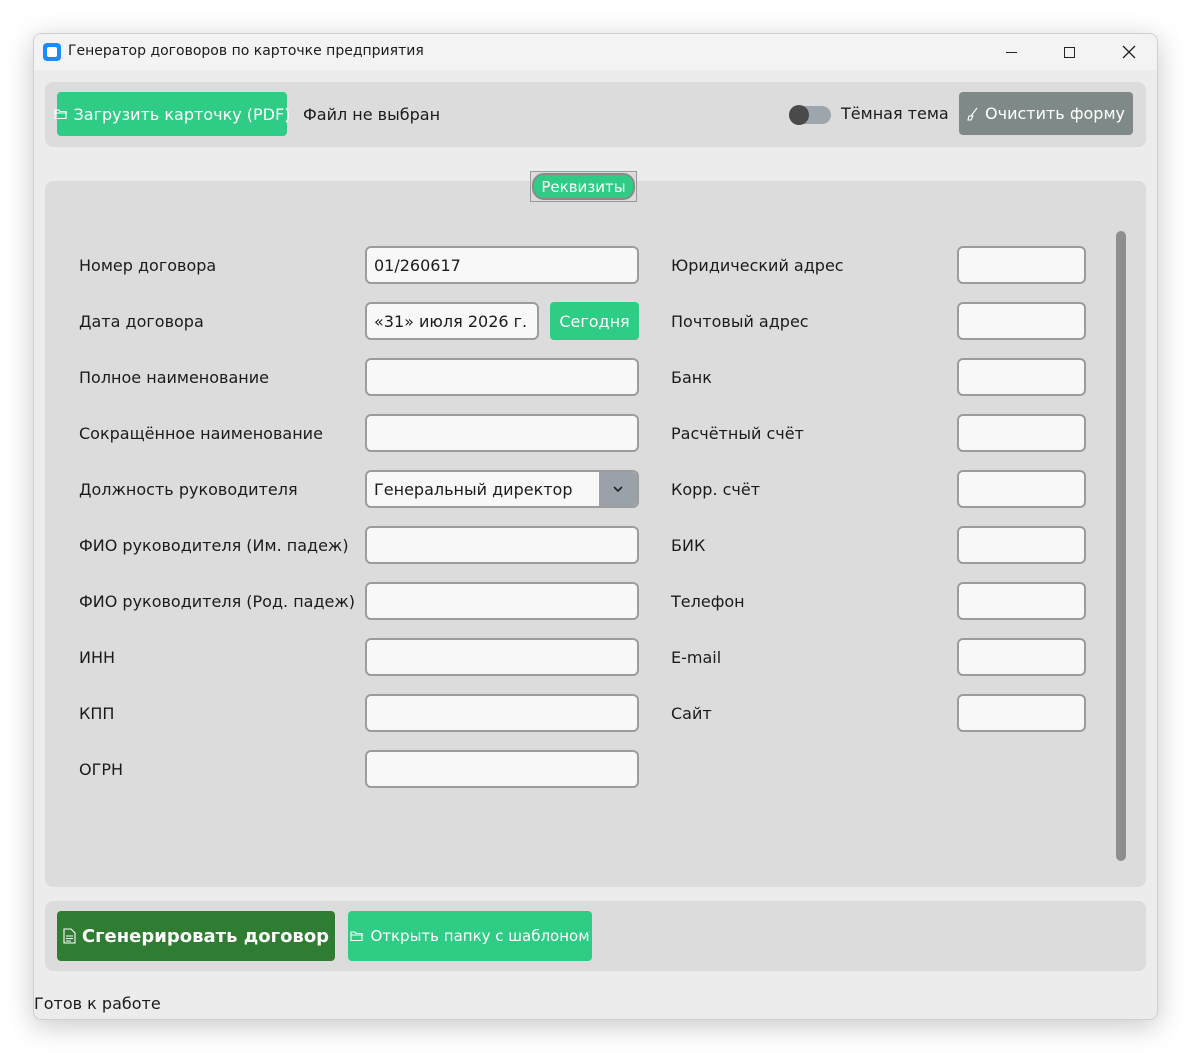  What do you see at coordinates (740, 321) in the screenshot?
I see `postal-address-label: Почтовый адрес` at bounding box center [740, 321].